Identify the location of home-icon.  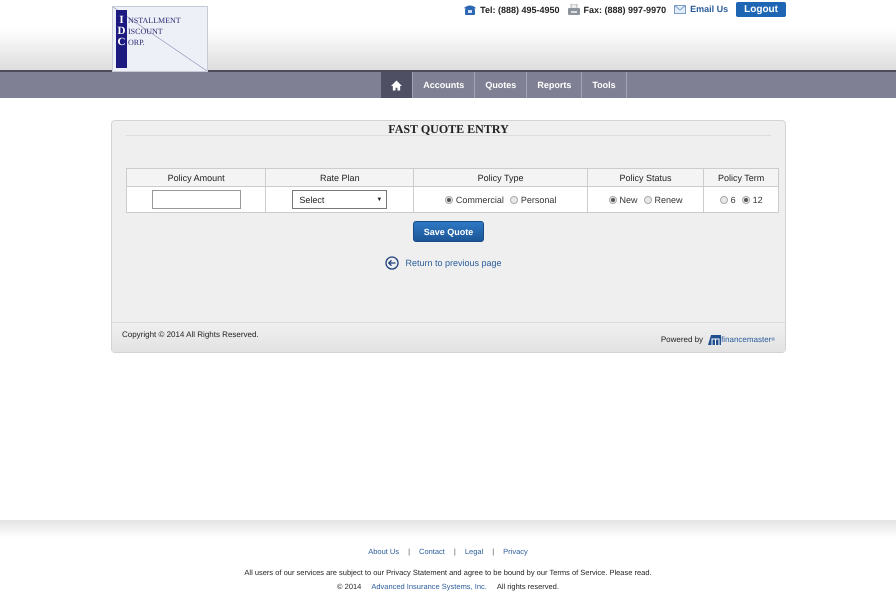
(396, 85).